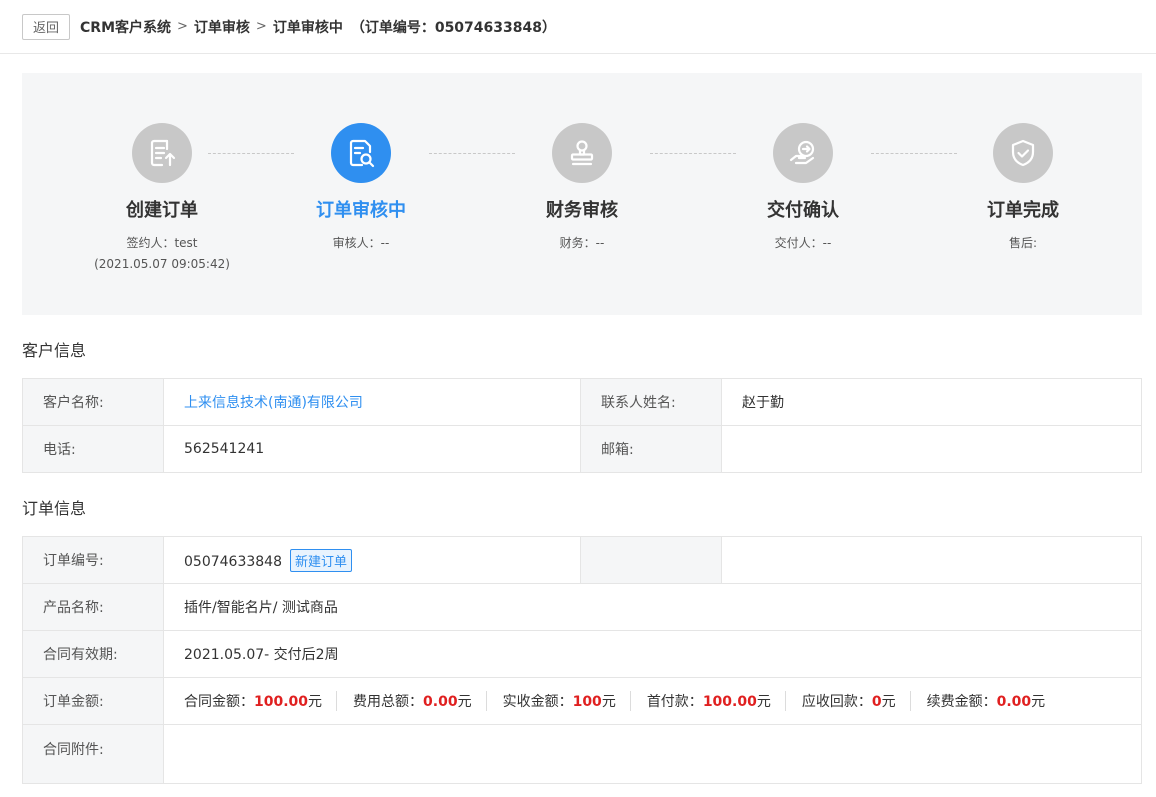 The width and height of the screenshot is (1156, 797). I want to click on step-title: 交付确认, so click(803, 210).